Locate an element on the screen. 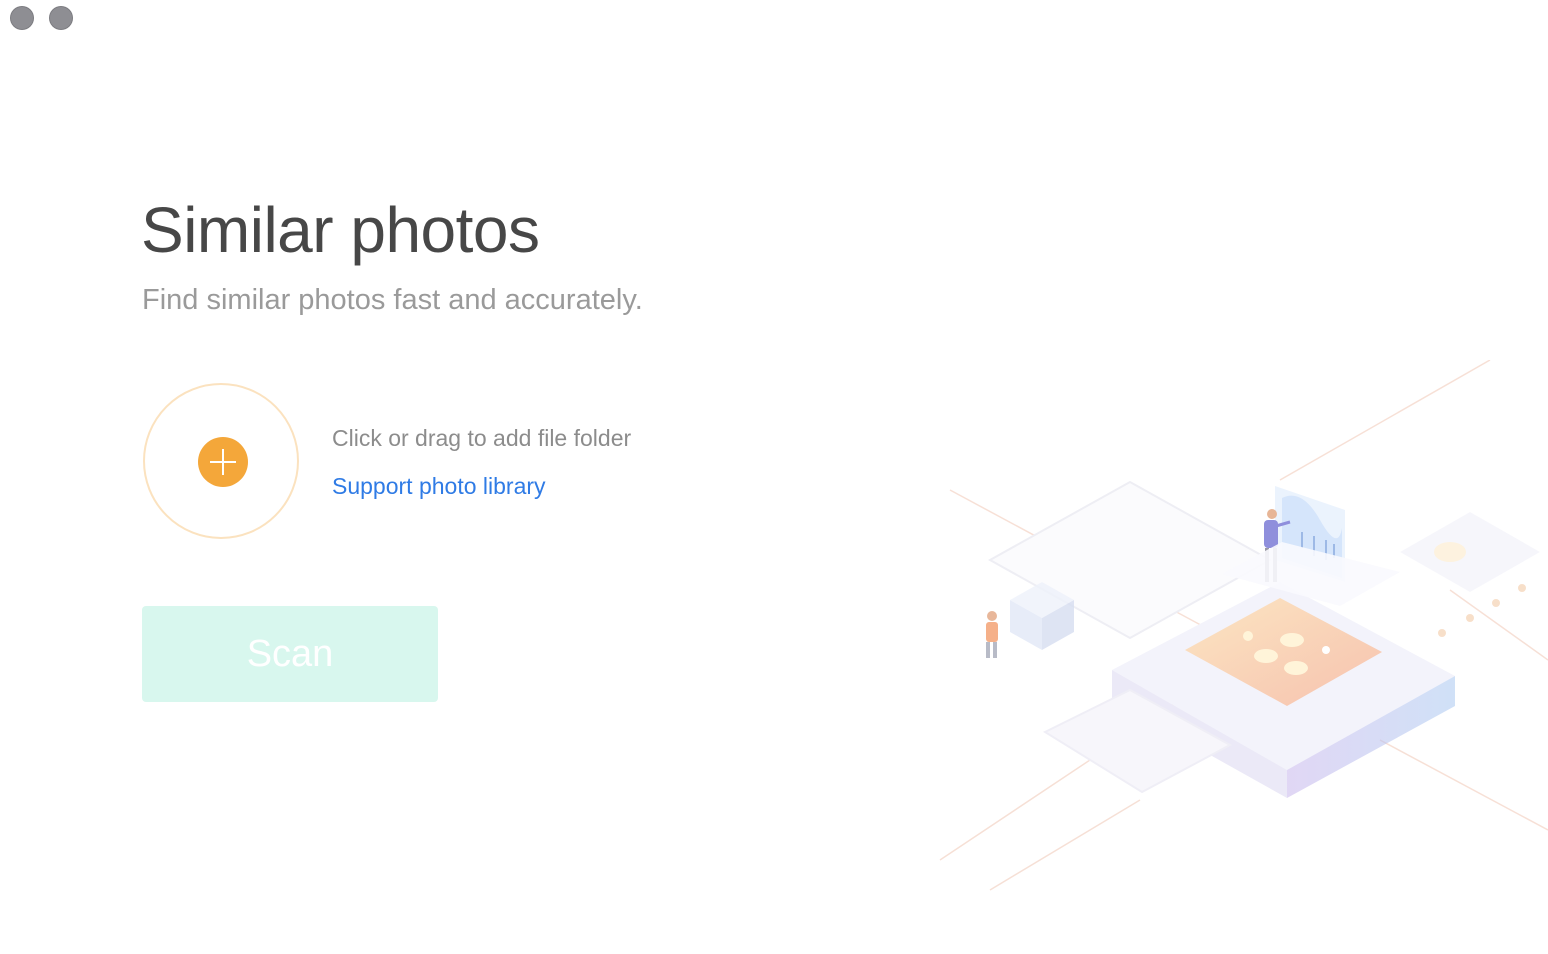 The height and width of the screenshot is (954, 1548). plus-icon is located at coordinates (223, 462).